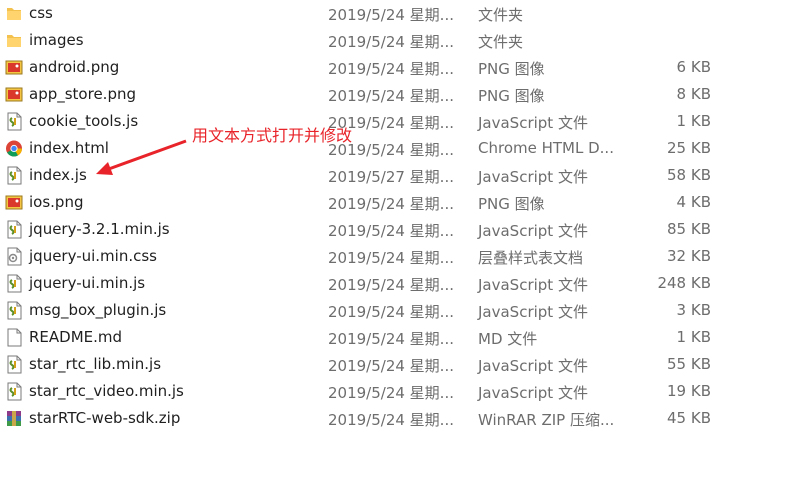  What do you see at coordinates (141, 157) in the screenshot?
I see `annotation-arrow` at bounding box center [141, 157].